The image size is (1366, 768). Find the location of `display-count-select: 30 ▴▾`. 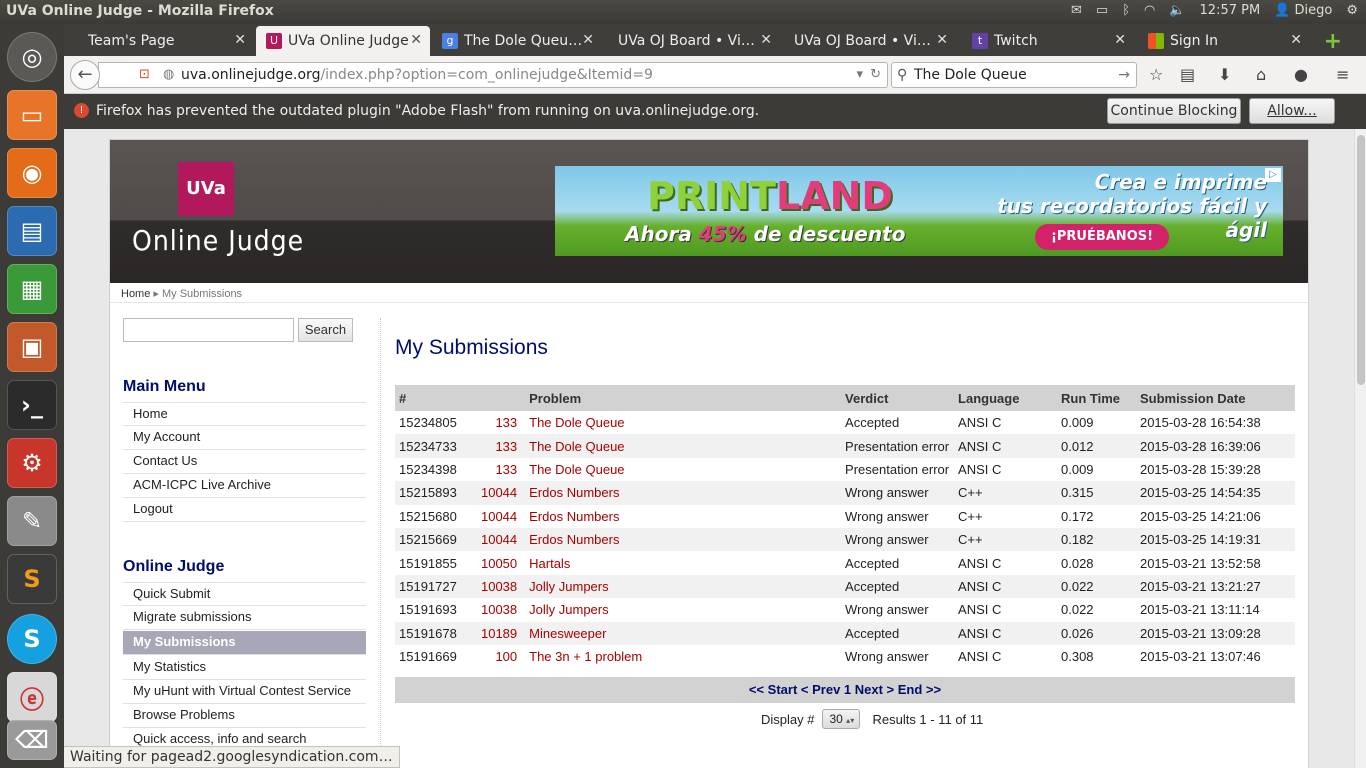

display-count-select: 30 ▴▾ is located at coordinates (841, 719).